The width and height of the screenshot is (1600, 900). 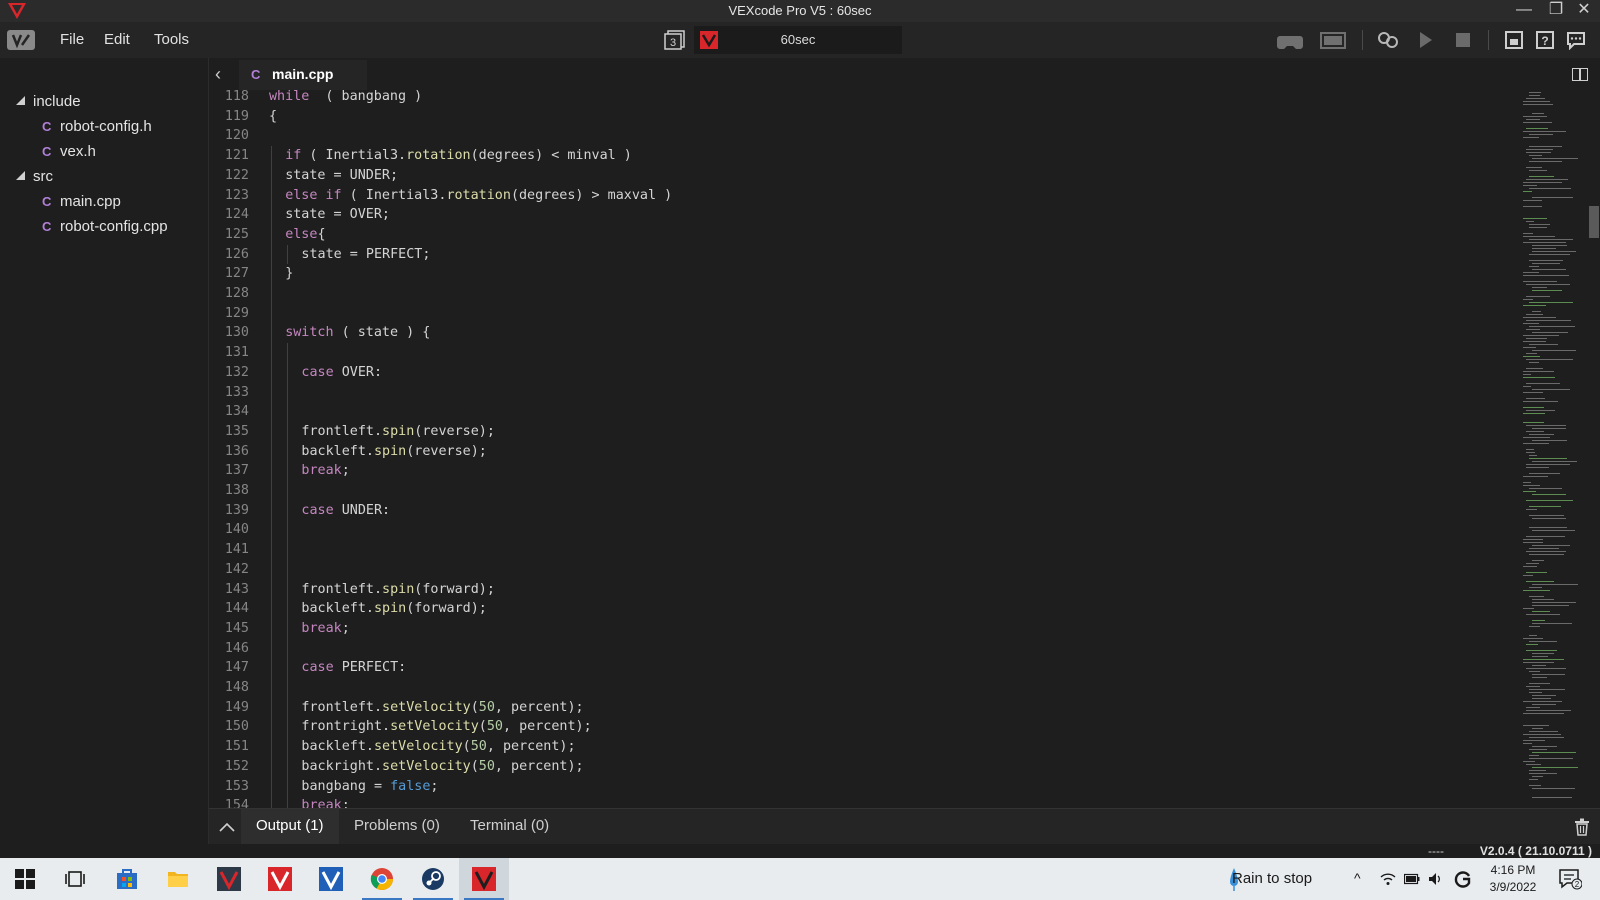 What do you see at coordinates (341, 176) in the screenshot?
I see `code-text: state = UNDER;` at bounding box center [341, 176].